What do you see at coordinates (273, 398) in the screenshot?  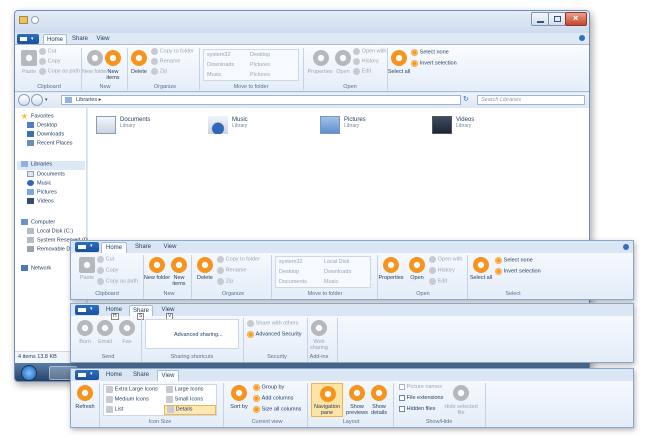 I see `add-columns-button: Add columns` at bounding box center [273, 398].